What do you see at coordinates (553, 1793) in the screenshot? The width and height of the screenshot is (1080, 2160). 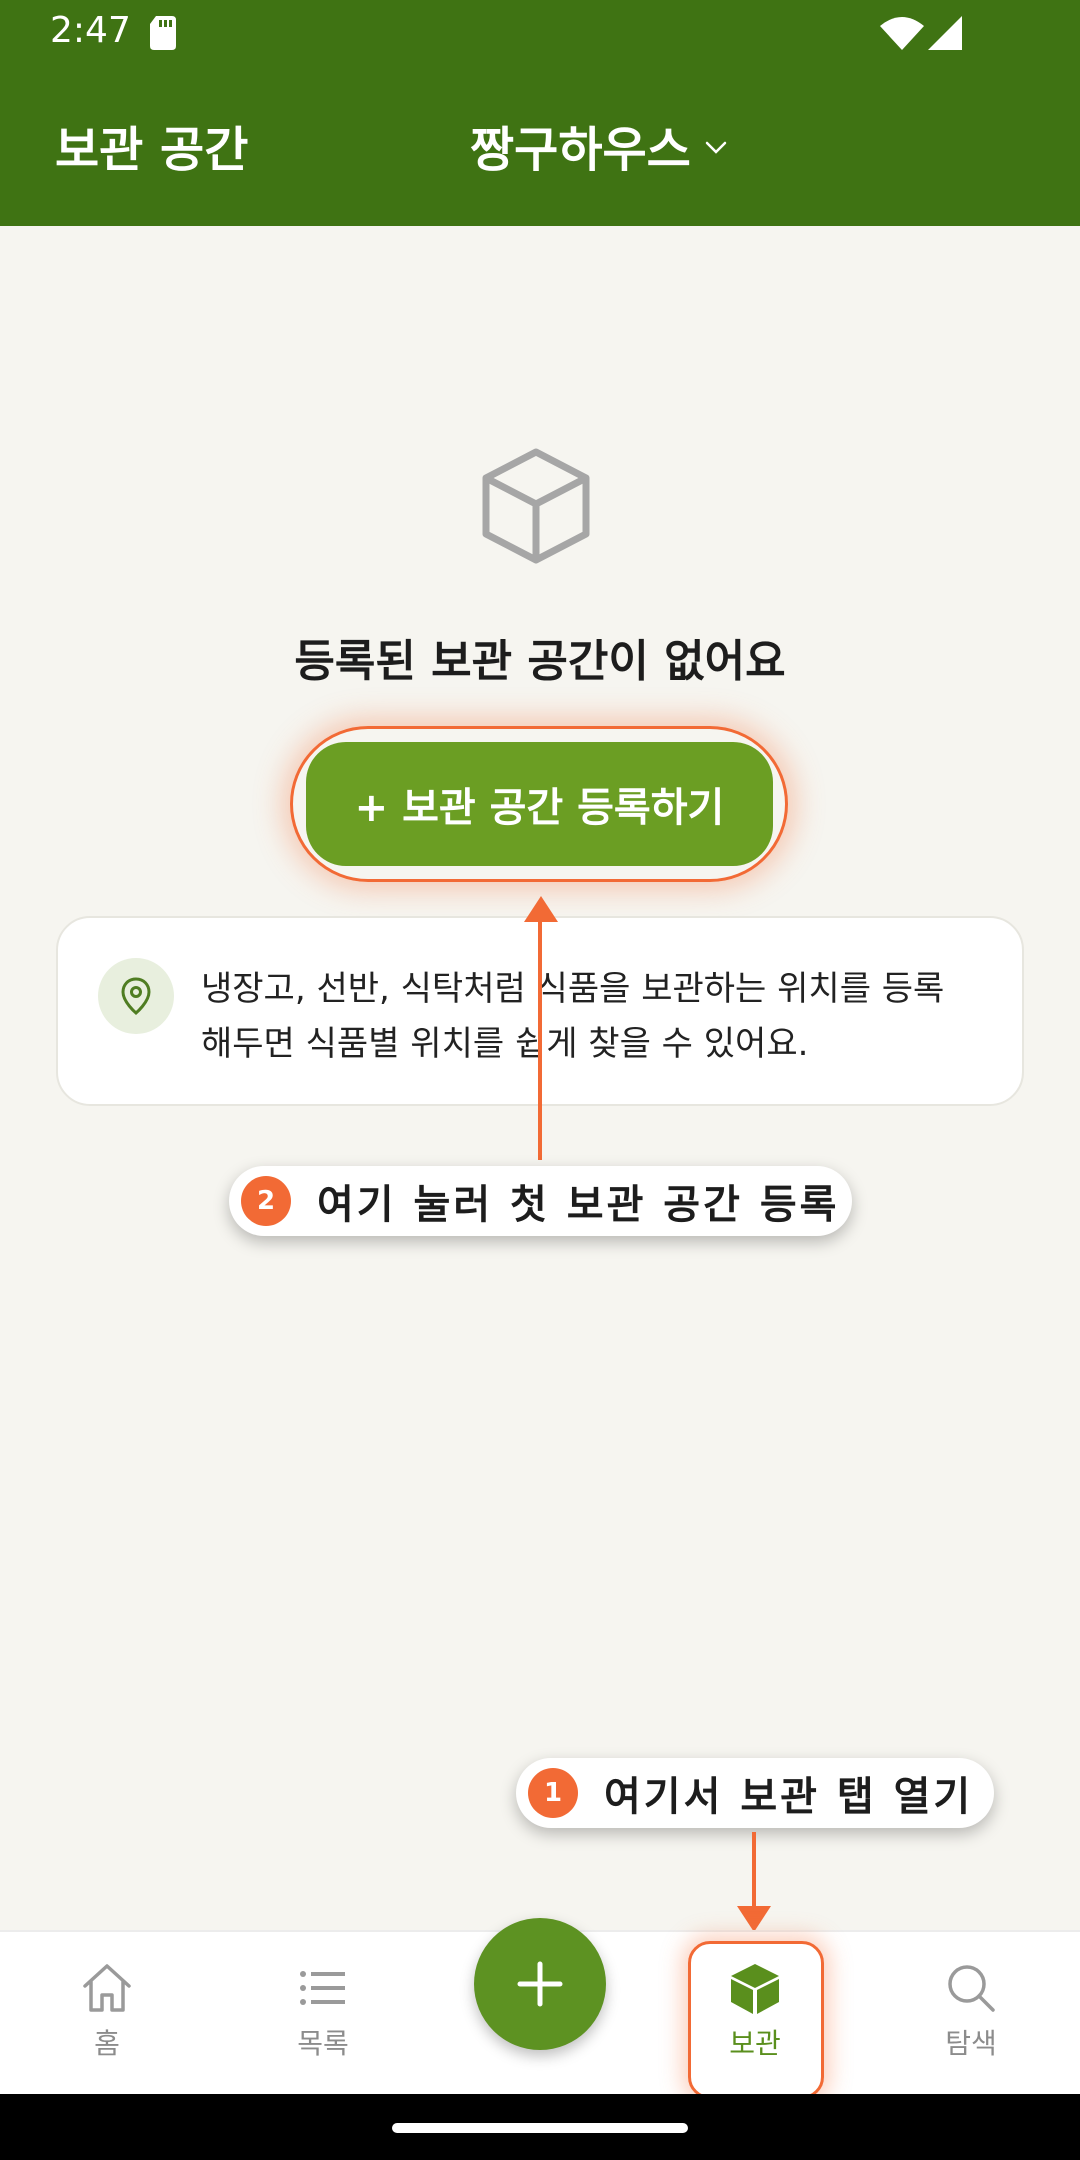 I see `step-number-badge: 1` at bounding box center [553, 1793].